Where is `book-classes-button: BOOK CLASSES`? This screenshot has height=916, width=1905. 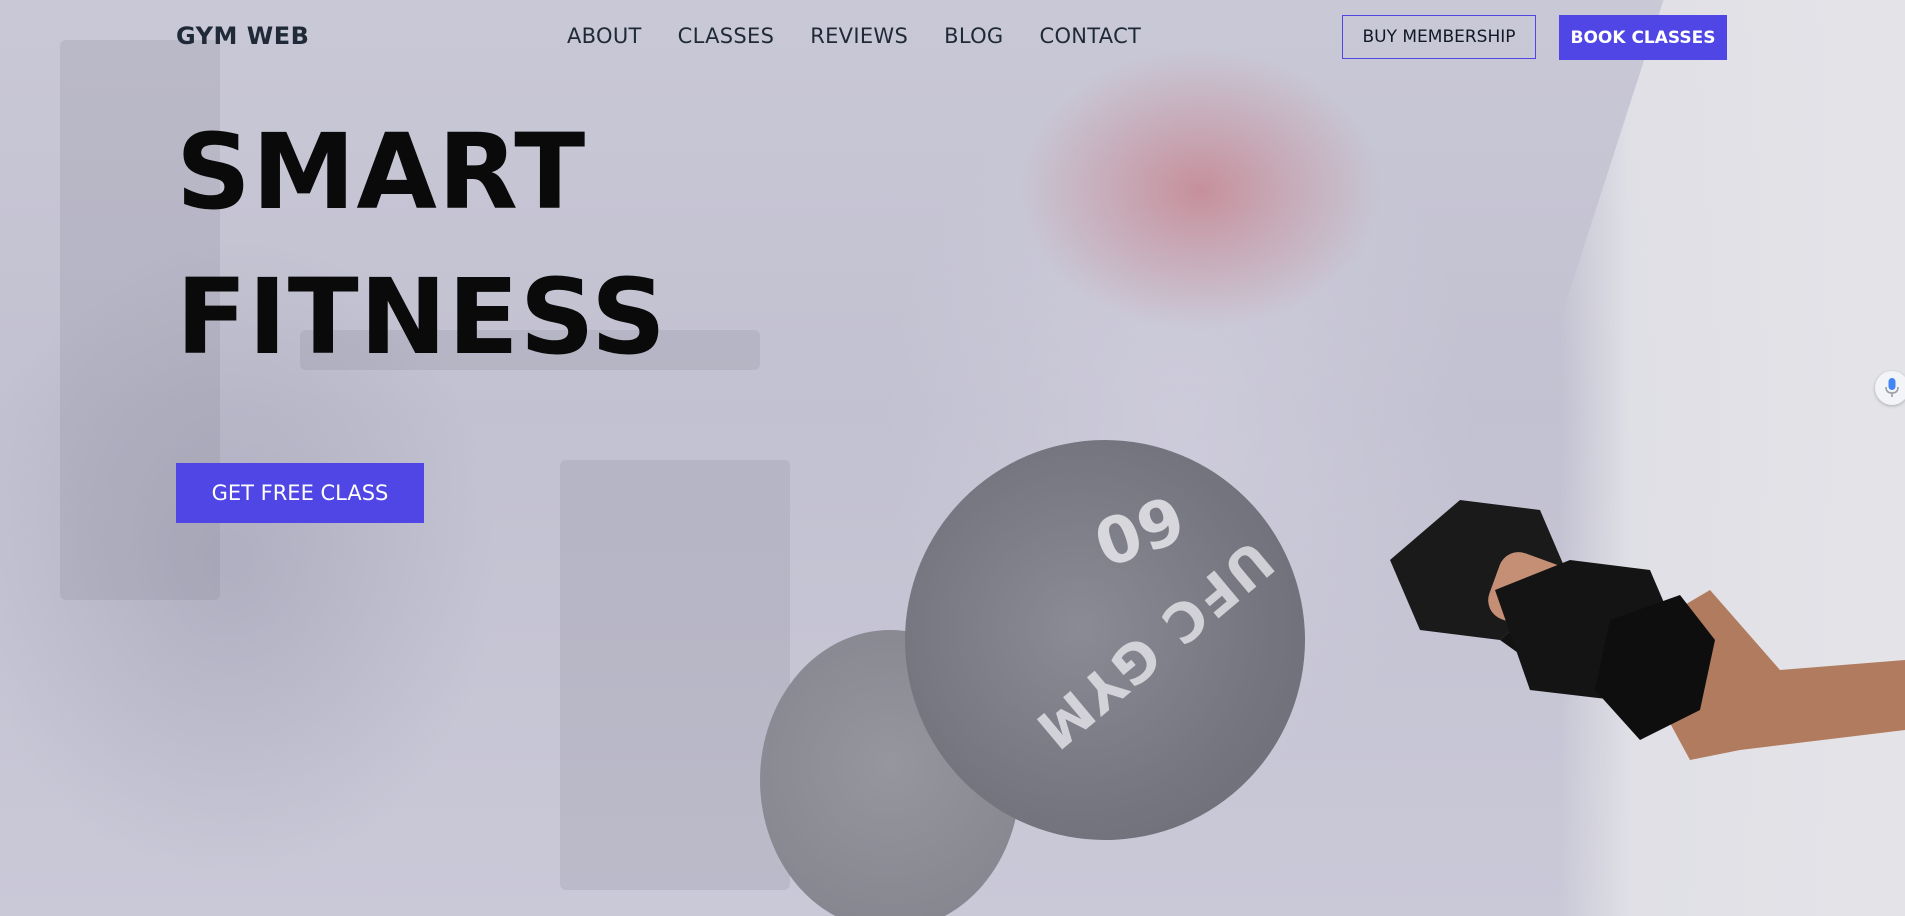
book-classes-button: BOOK CLASSES is located at coordinates (1643, 37).